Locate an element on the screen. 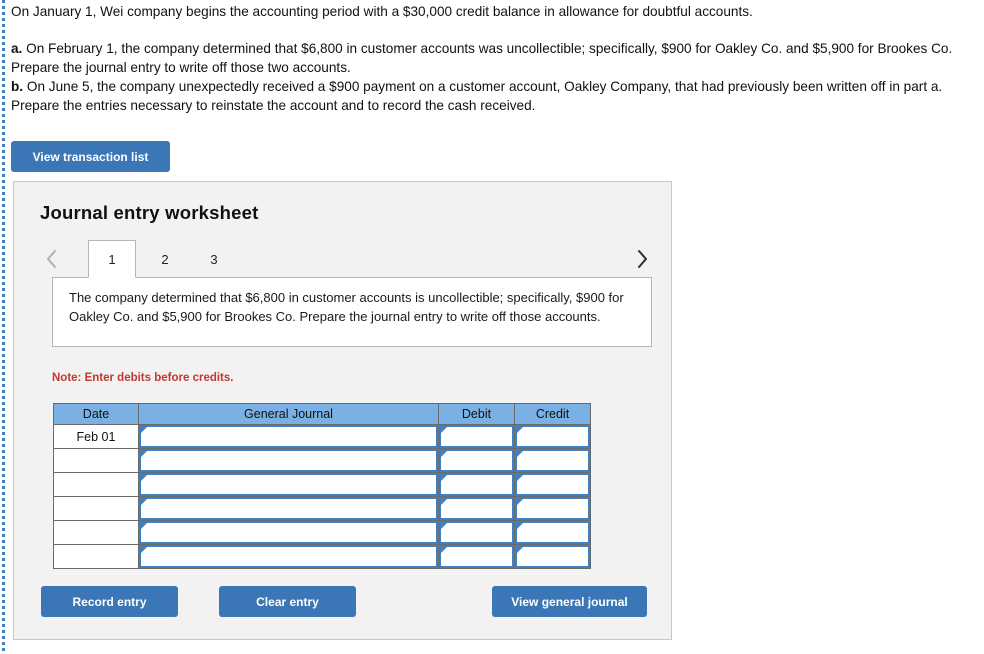  left-edge-dotted-rule is located at coordinates (3, 327).